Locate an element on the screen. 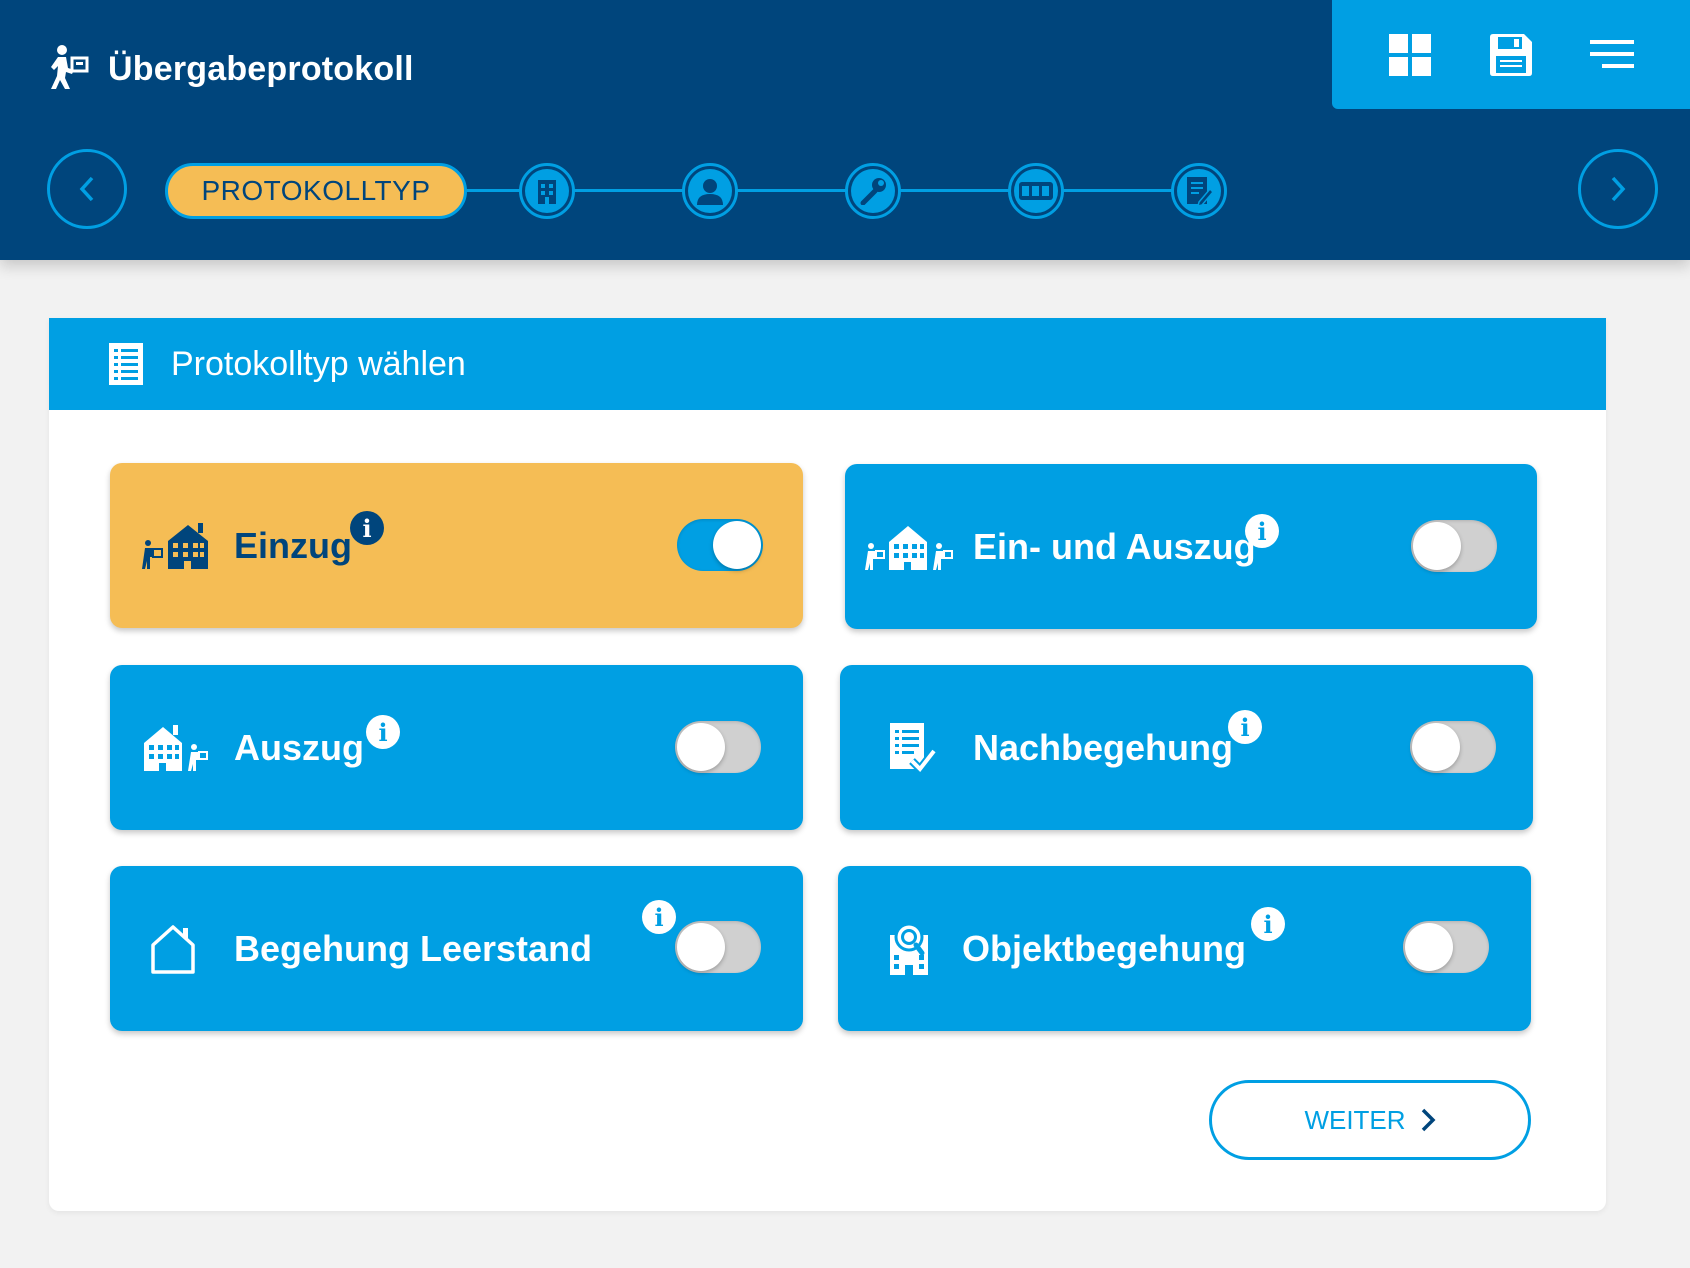 This screenshot has width=1690, height=1268. save-button is located at coordinates (1511, 55).